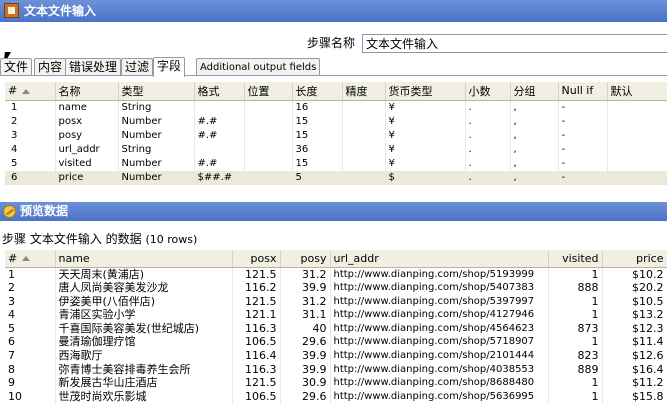  Describe the element at coordinates (50, 67) in the screenshot. I see `tab-content: 内容` at that location.